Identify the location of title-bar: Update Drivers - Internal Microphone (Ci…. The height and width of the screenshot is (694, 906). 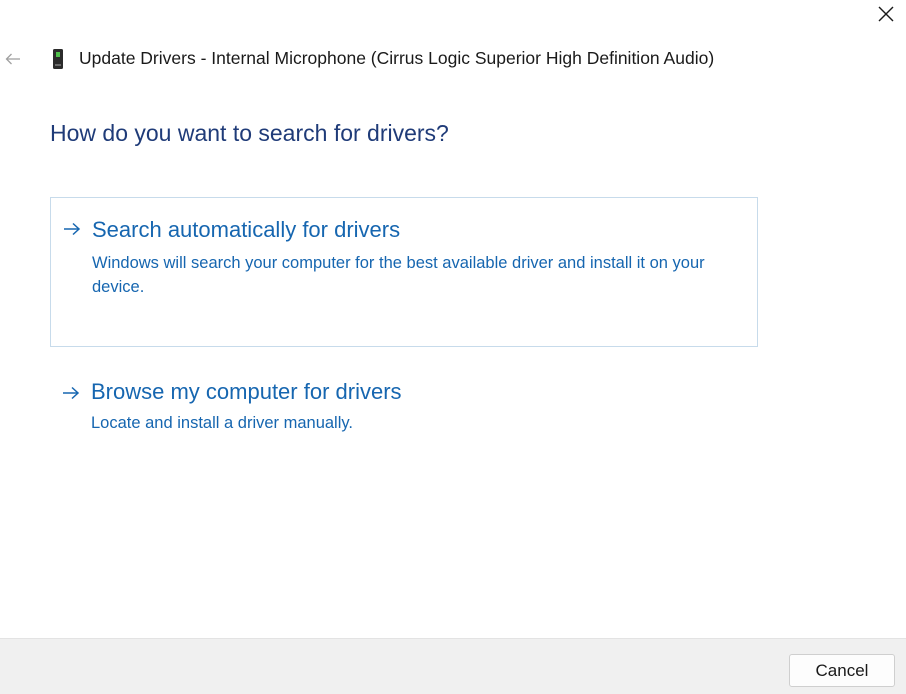
(453, 59).